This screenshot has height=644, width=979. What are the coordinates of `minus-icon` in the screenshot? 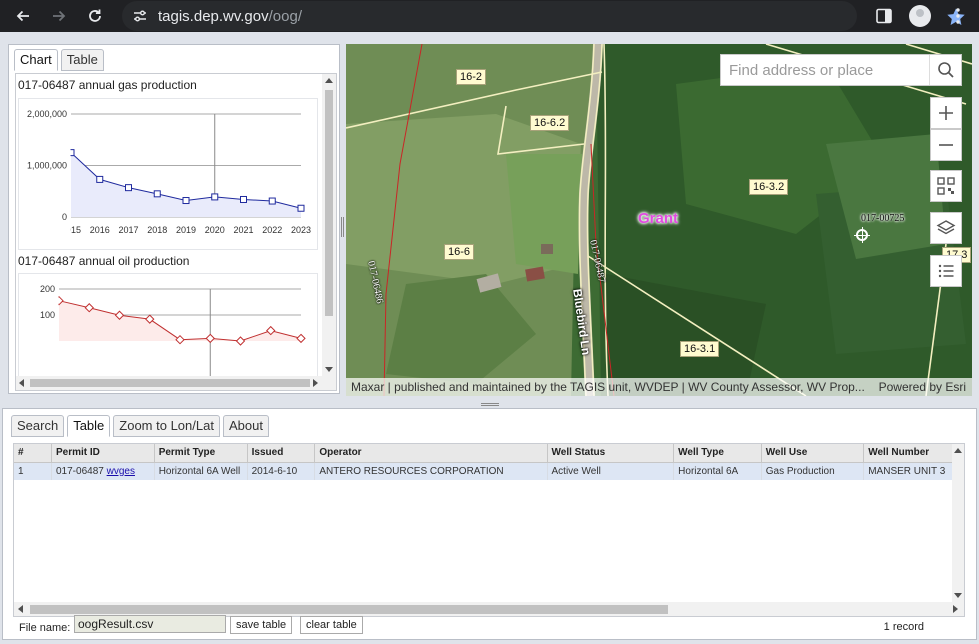 It's located at (946, 145).